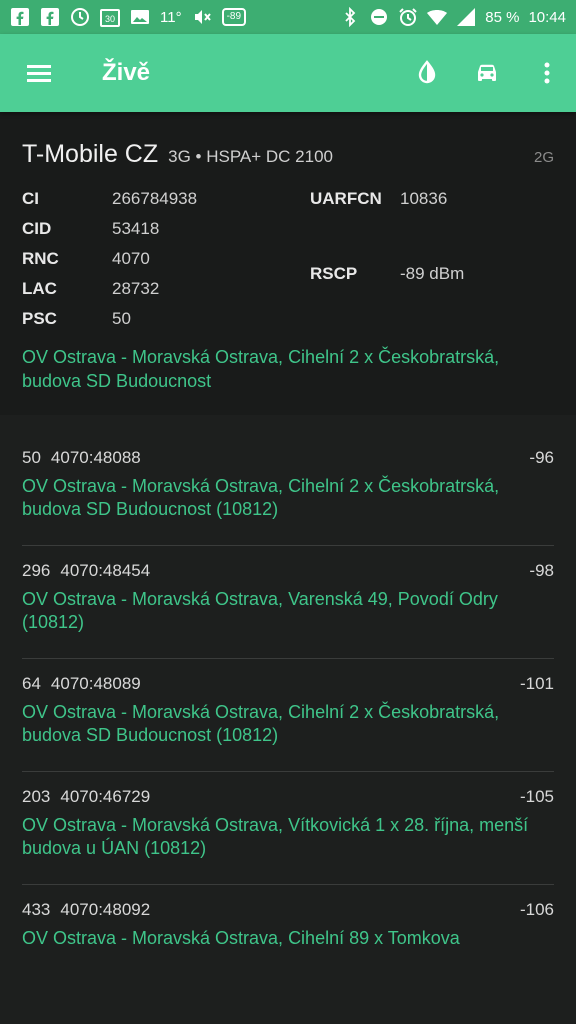  Describe the element at coordinates (95, 457) in the screenshot. I see `neighbour-cell-id: 4070:48088` at that location.